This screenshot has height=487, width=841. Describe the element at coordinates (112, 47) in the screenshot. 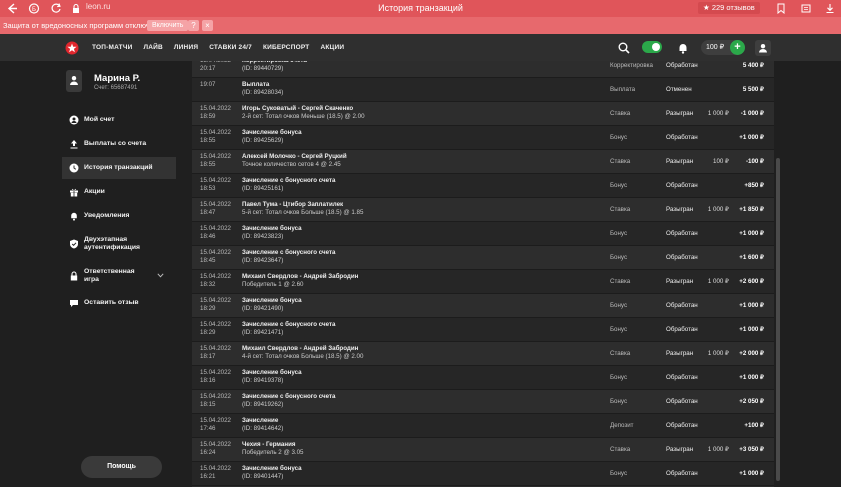

I see `menu-item-top-matches: ТОП-МАТЧИ` at that location.